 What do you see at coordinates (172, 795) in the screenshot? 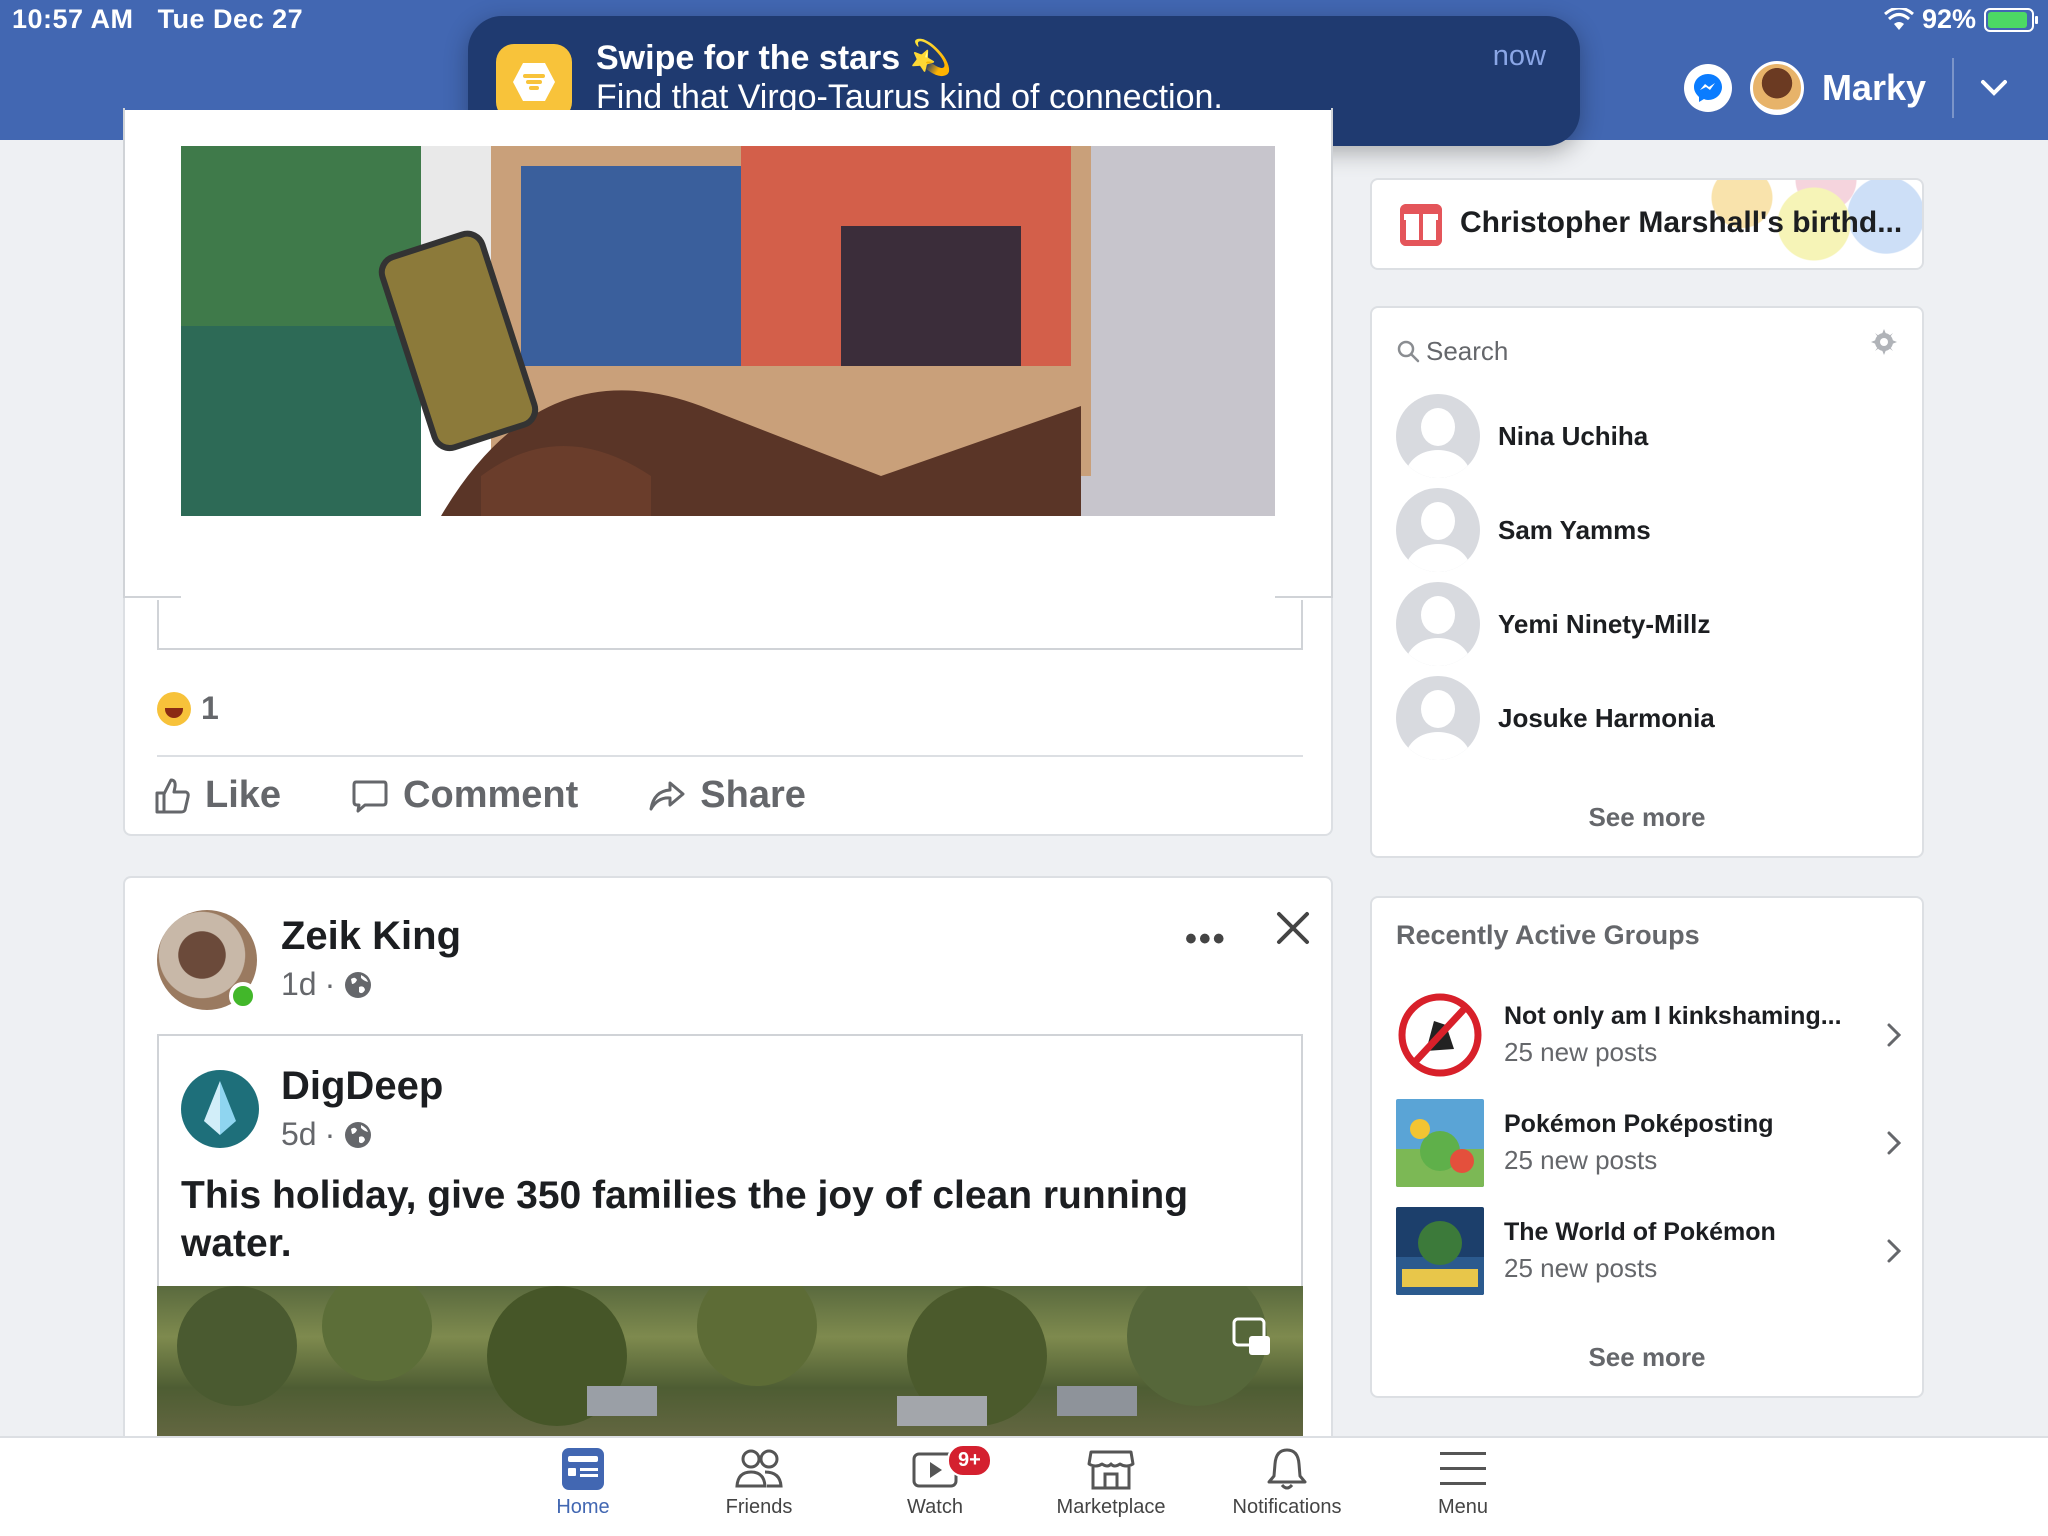
I see `thumbs-up-icon` at bounding box center [172, 795].